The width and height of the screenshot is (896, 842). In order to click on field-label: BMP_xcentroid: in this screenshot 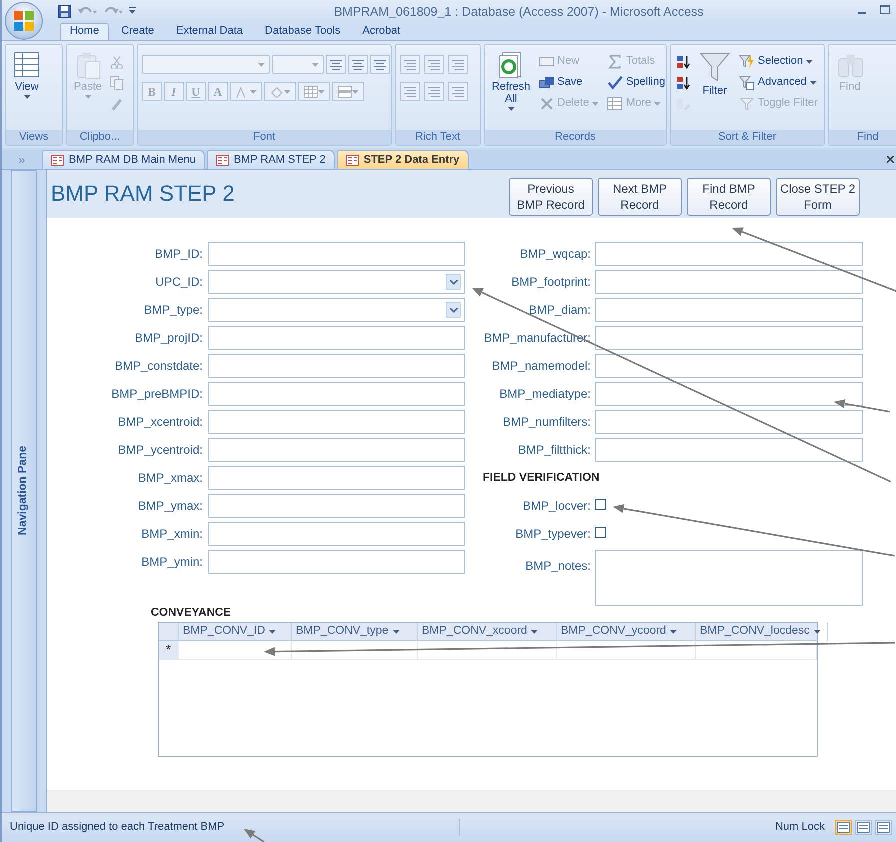, I will do `click(160, 422)`.